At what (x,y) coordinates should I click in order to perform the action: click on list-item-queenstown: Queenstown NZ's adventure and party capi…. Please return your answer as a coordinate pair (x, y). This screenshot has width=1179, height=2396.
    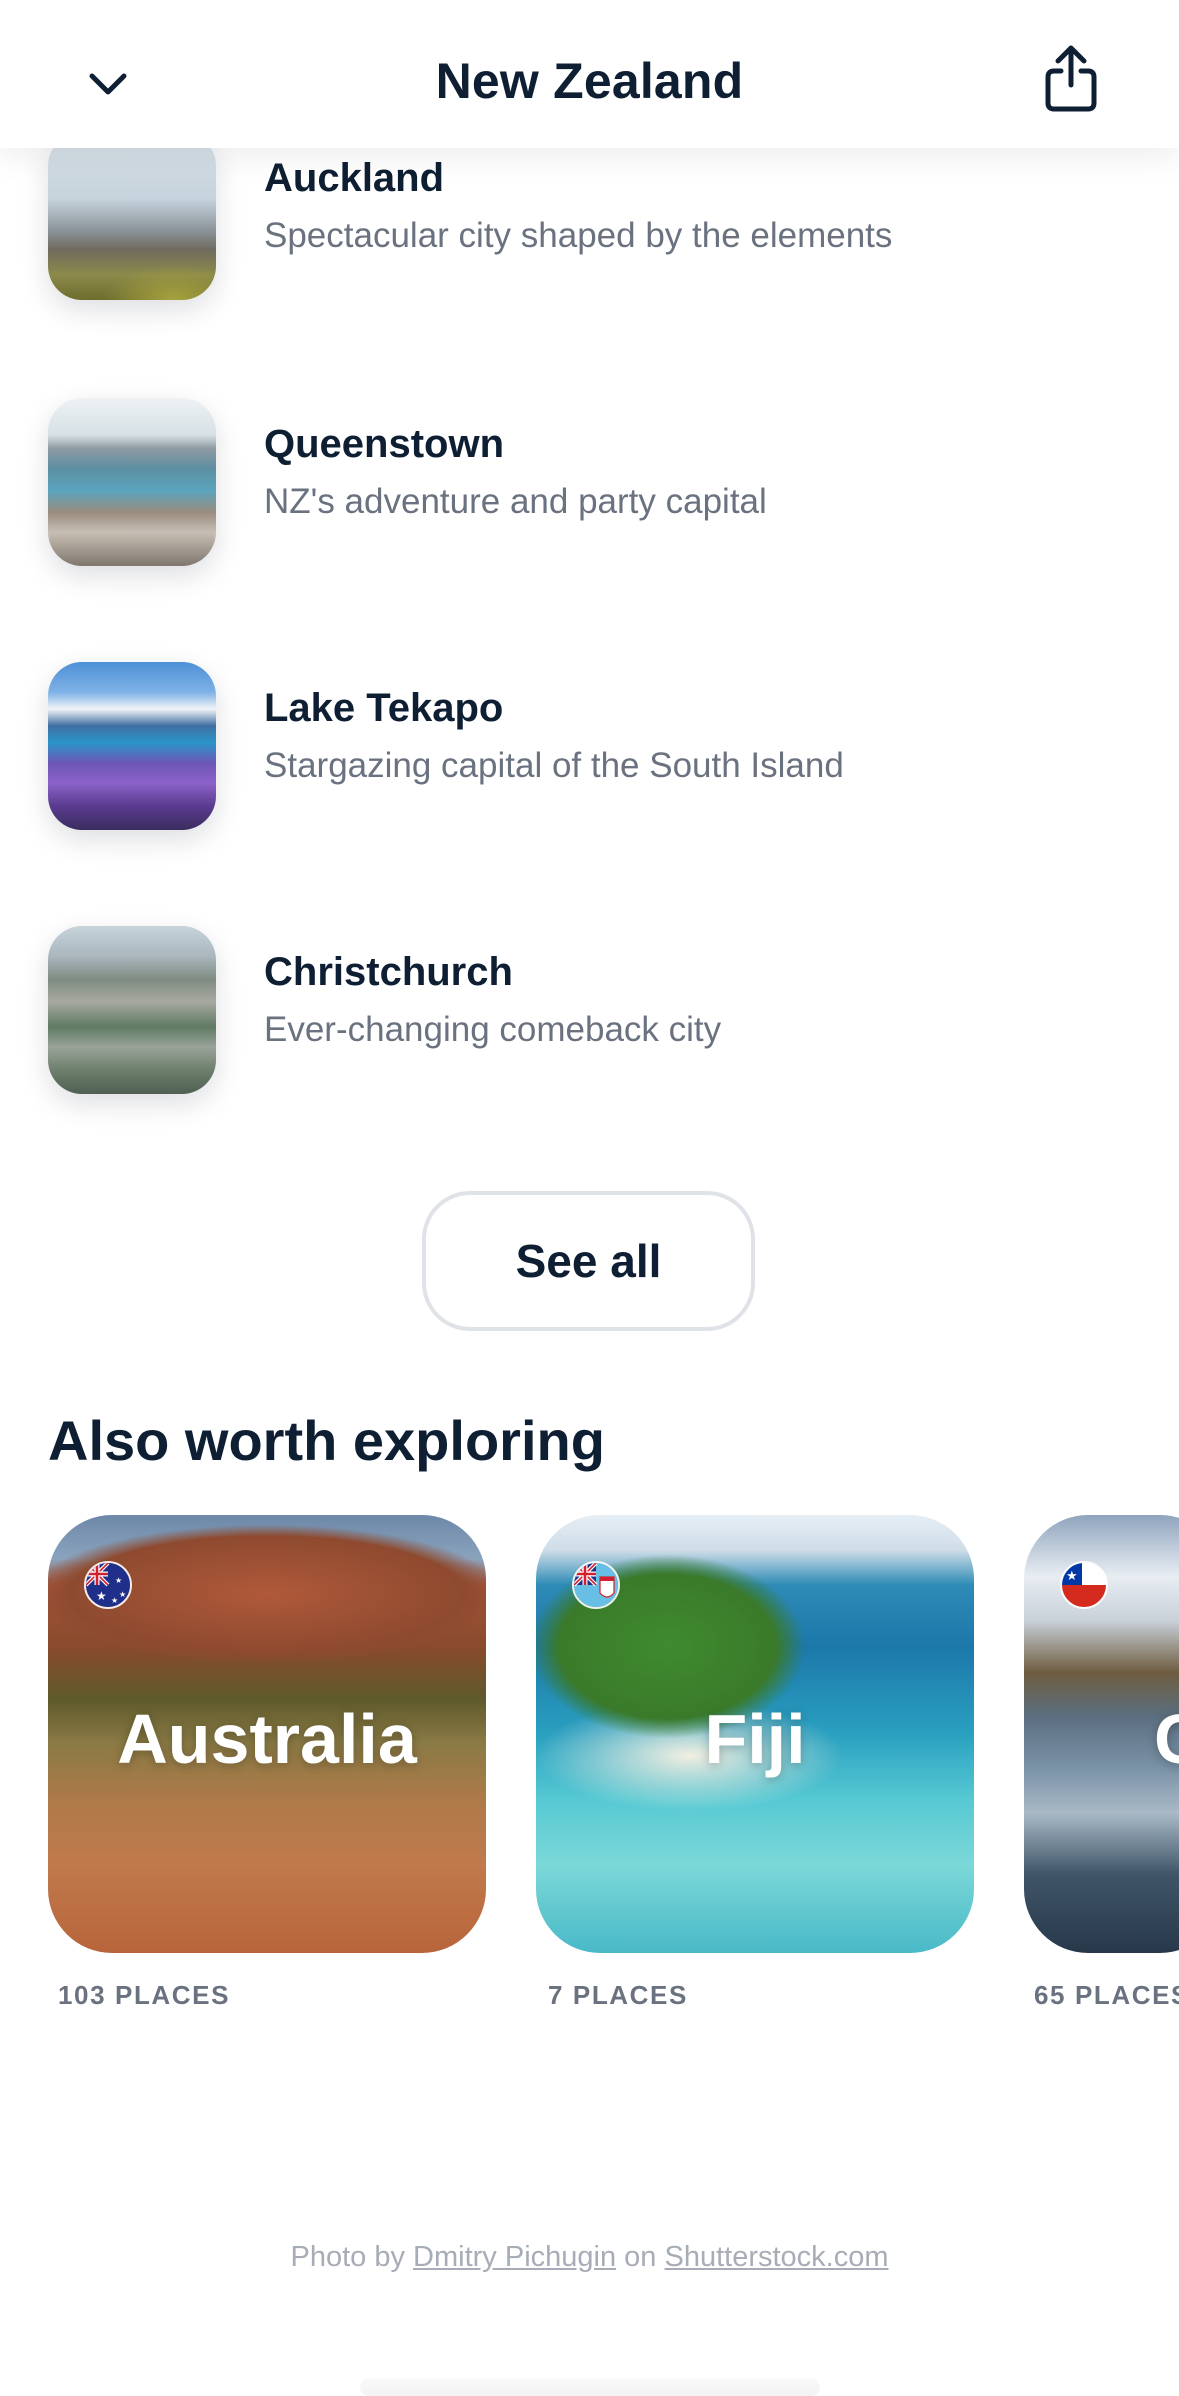
    Looking at the image, I should click on (598, 482).